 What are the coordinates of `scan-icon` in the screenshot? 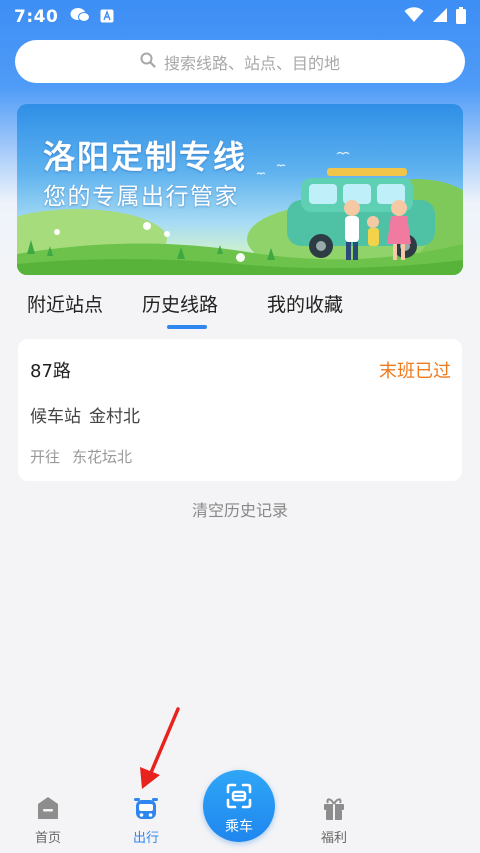 It's located at (239, 798).